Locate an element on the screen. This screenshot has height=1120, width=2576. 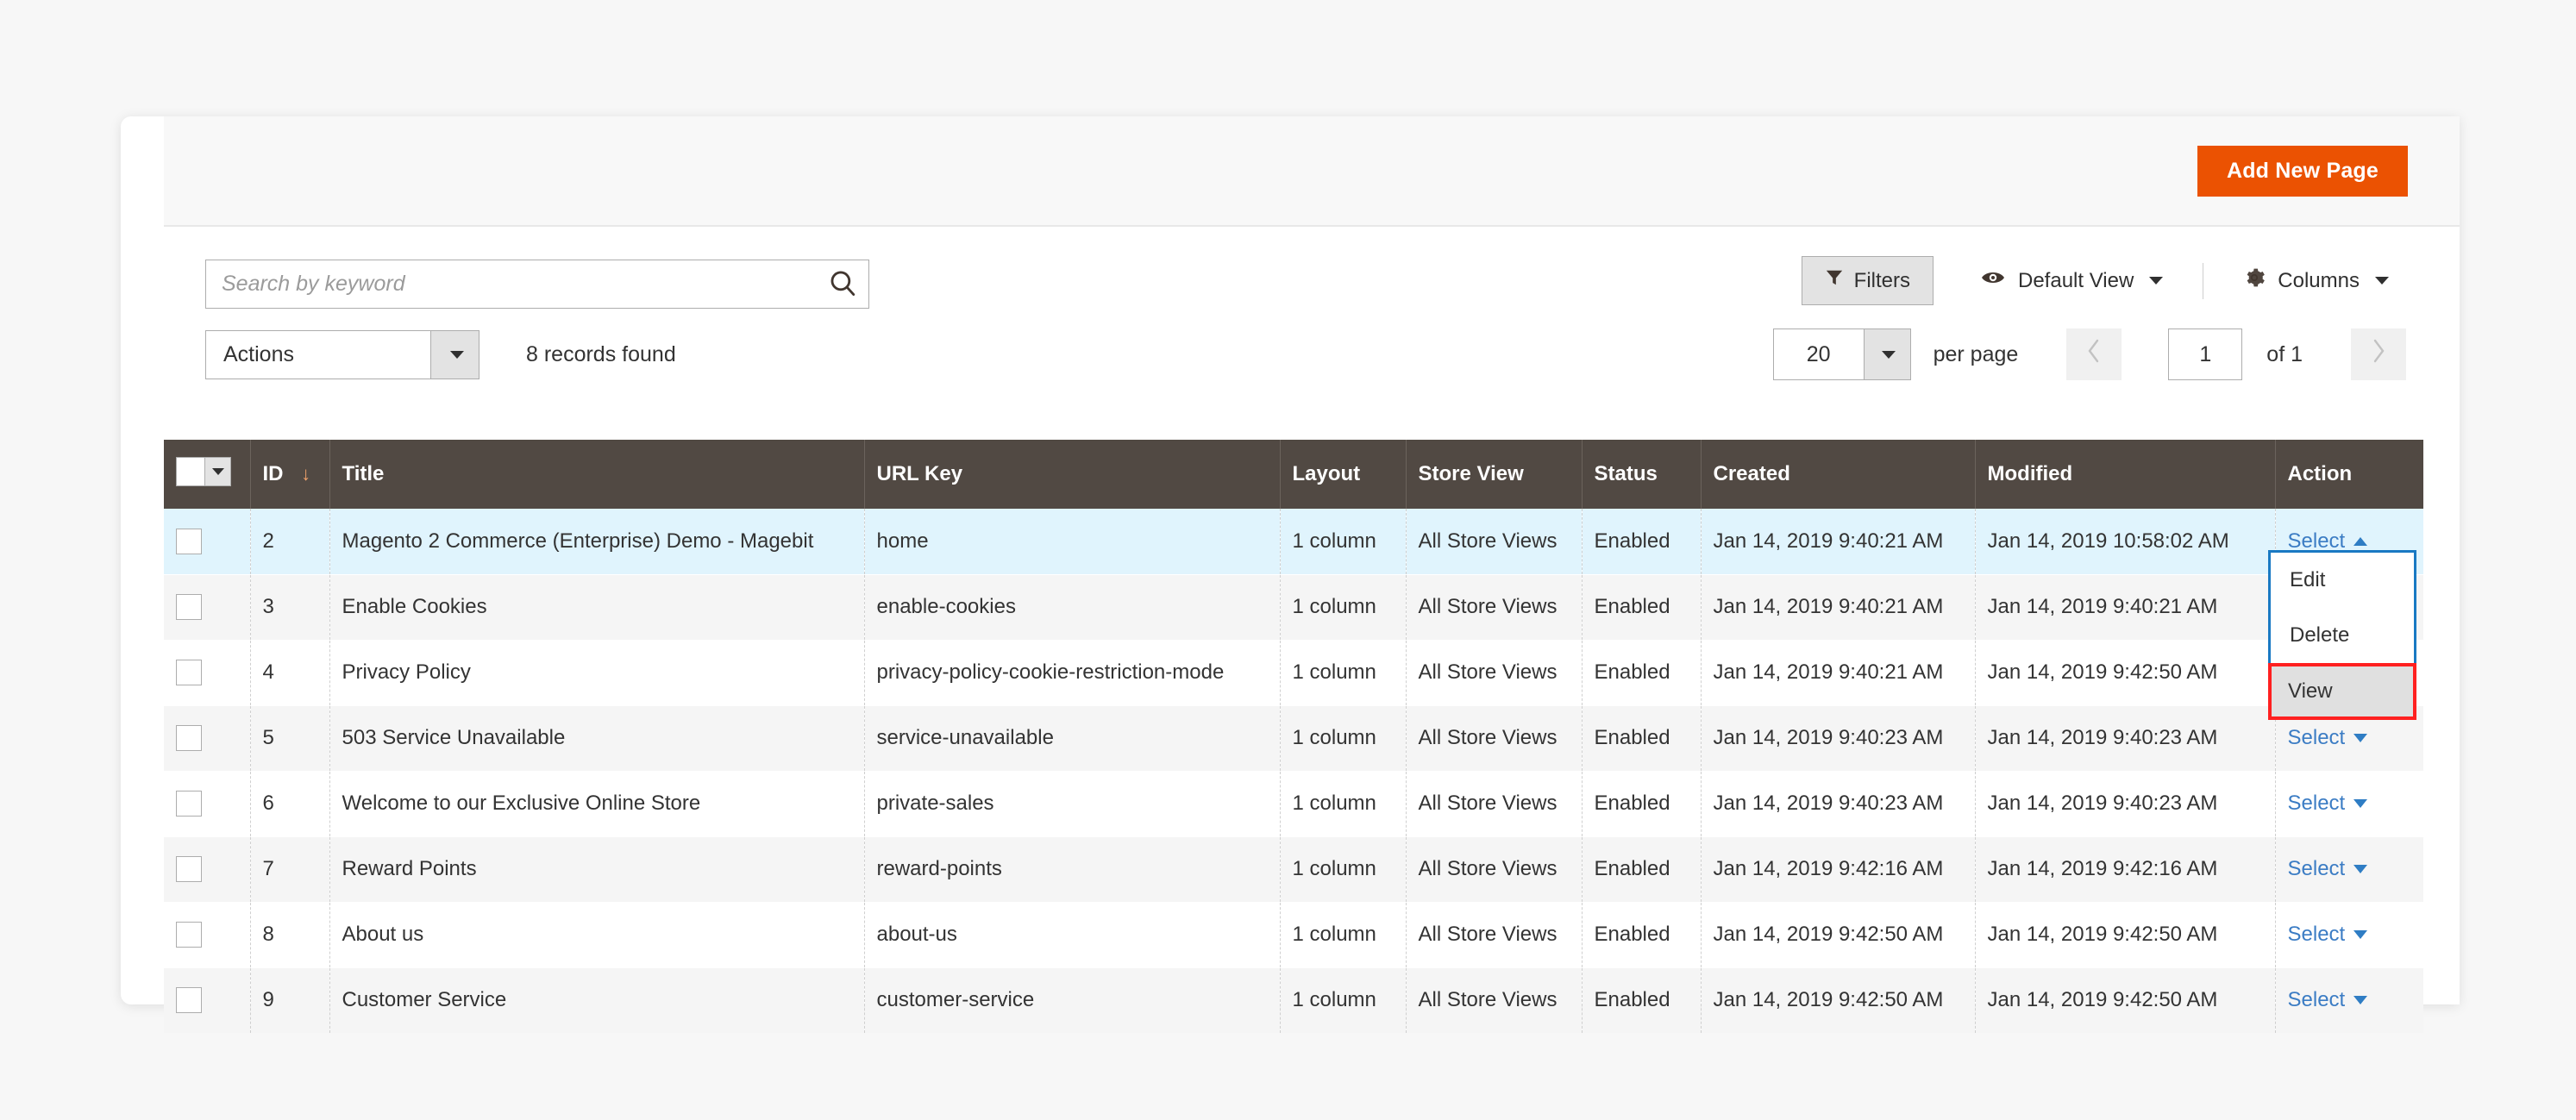
records-found-label: 8 records found is located at coordinates (601, 354).